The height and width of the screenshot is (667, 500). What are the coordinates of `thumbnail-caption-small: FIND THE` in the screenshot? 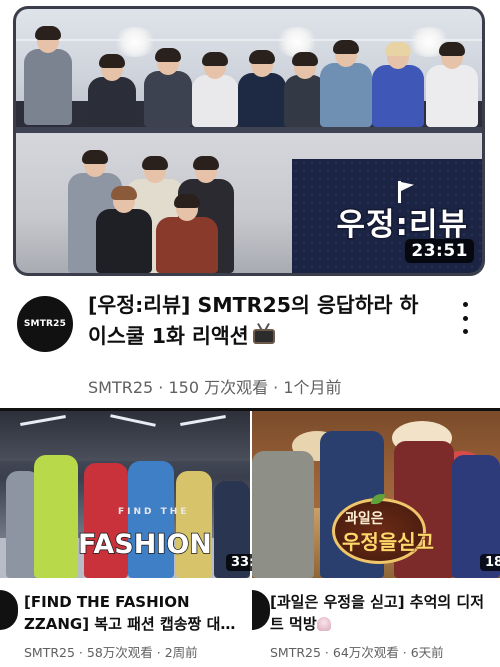 It's located at (154, 512).